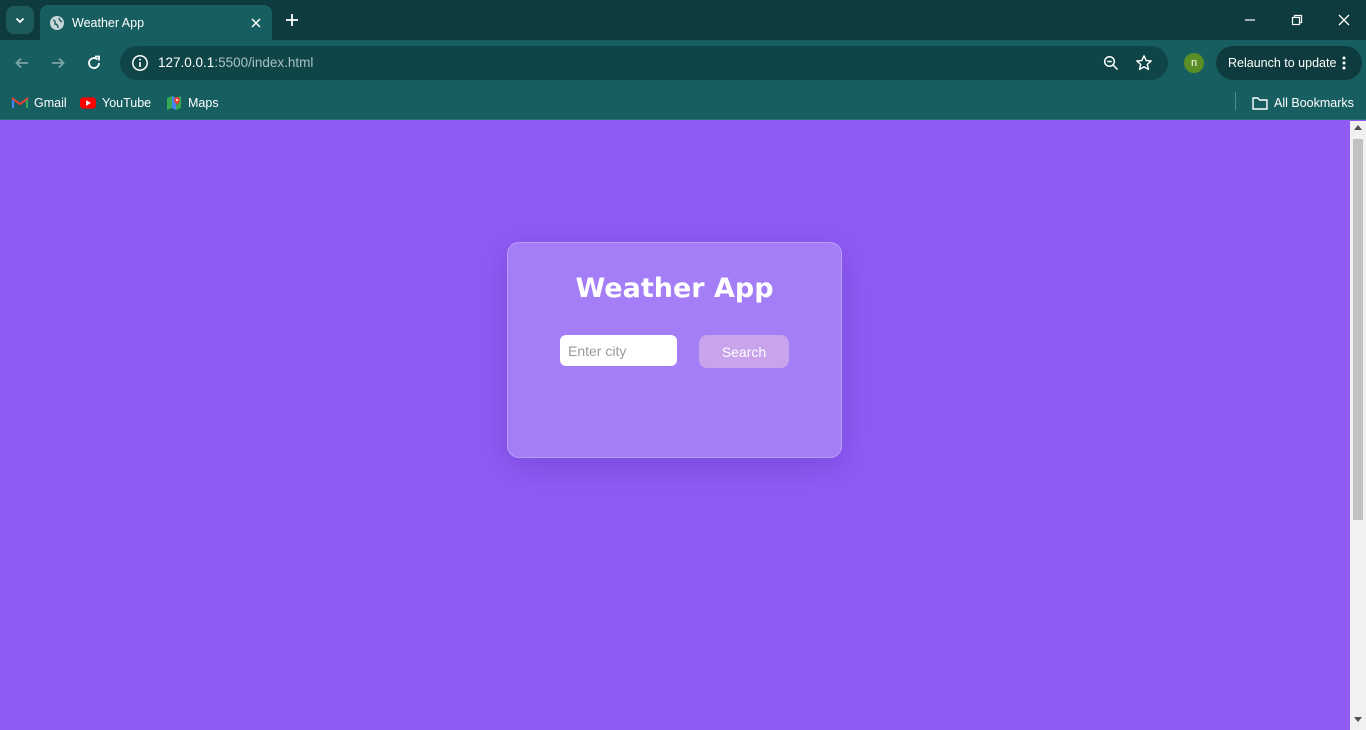 The height and width of the screenshot is (730, 1366). I want to click on youtube-icon, so click(88, 103).